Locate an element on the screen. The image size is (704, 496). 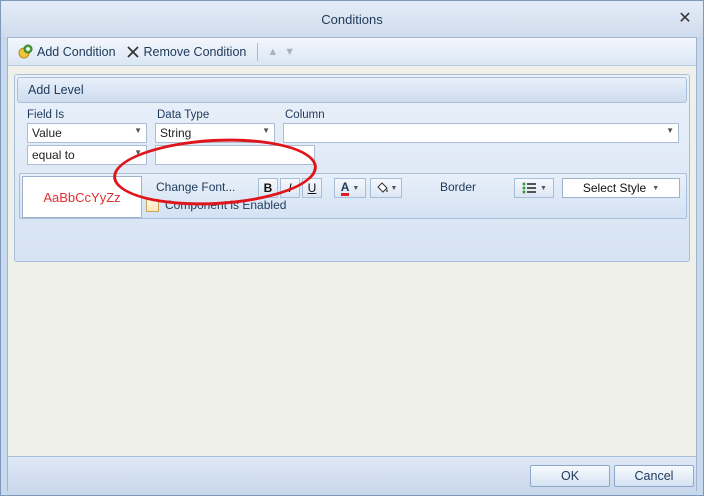
column-select: ▼ is located at coordinates (481, 133).